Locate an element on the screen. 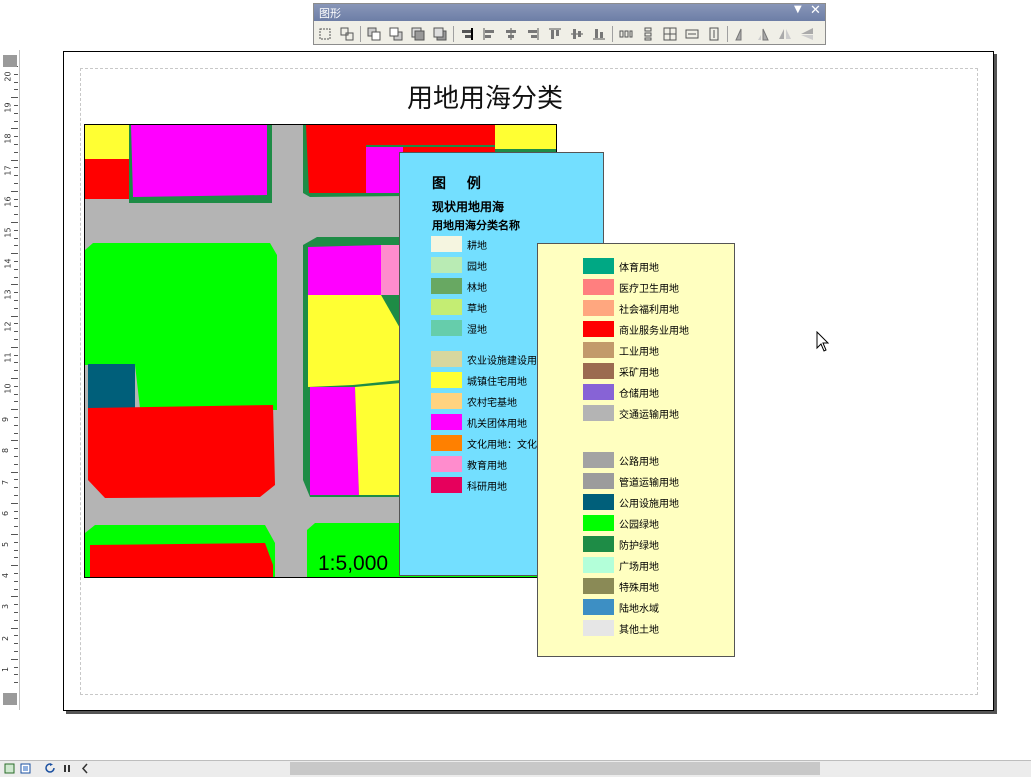 Image resolution: width=1031 pixels, height=777 pixels. make-same-size-icon is located at coordinates (669, 34).